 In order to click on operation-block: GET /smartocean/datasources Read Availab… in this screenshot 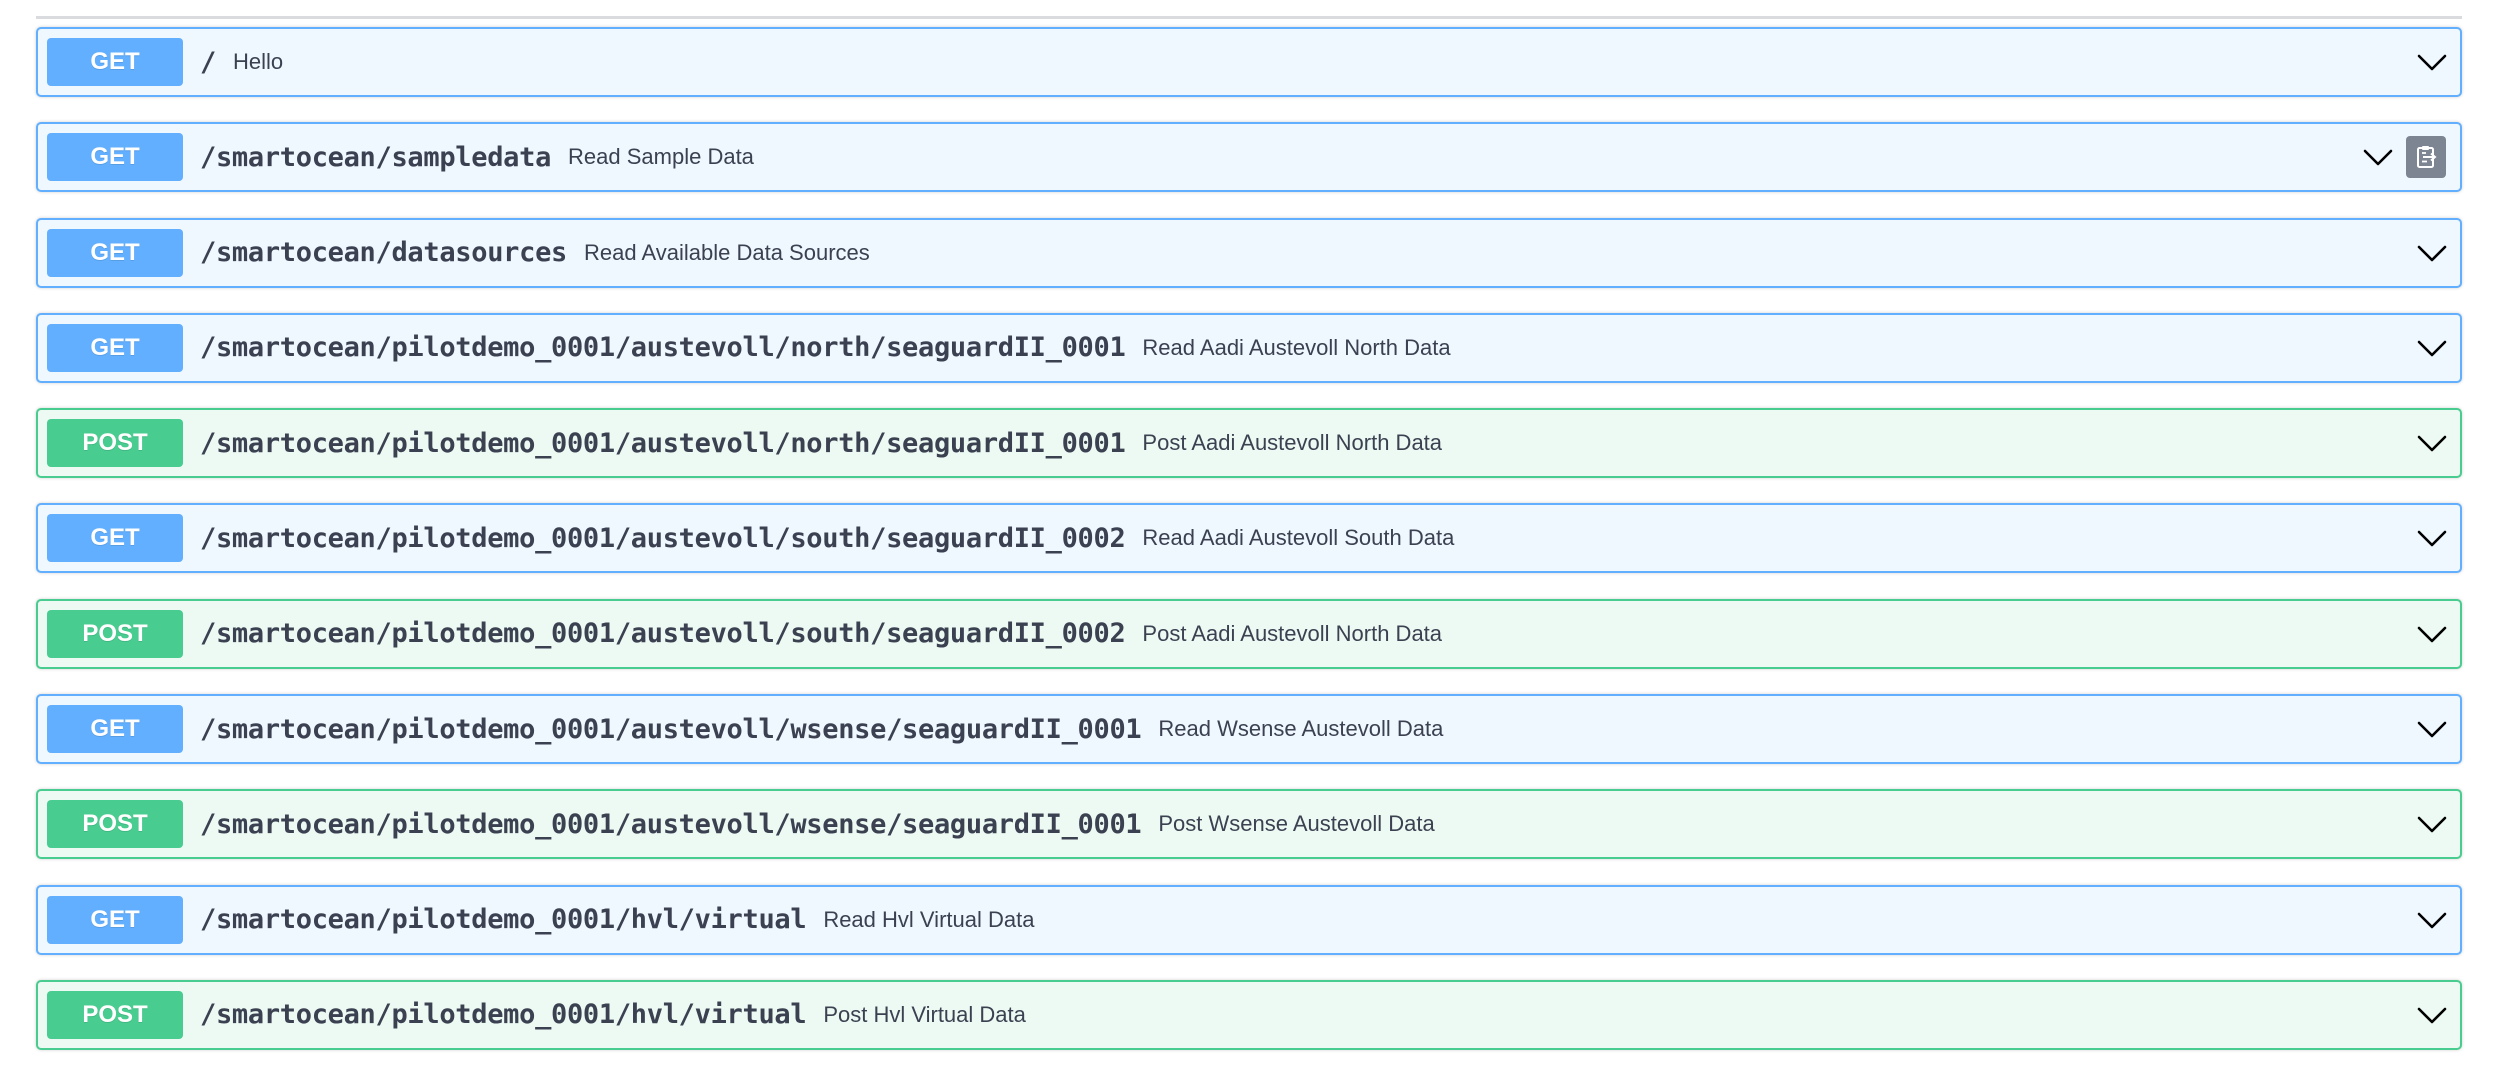, I will do `click(1249, 252)`.